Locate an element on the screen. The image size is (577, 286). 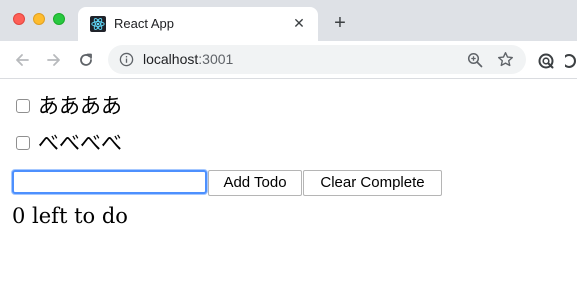
zoom-icon is located at coordinates (475, 60).